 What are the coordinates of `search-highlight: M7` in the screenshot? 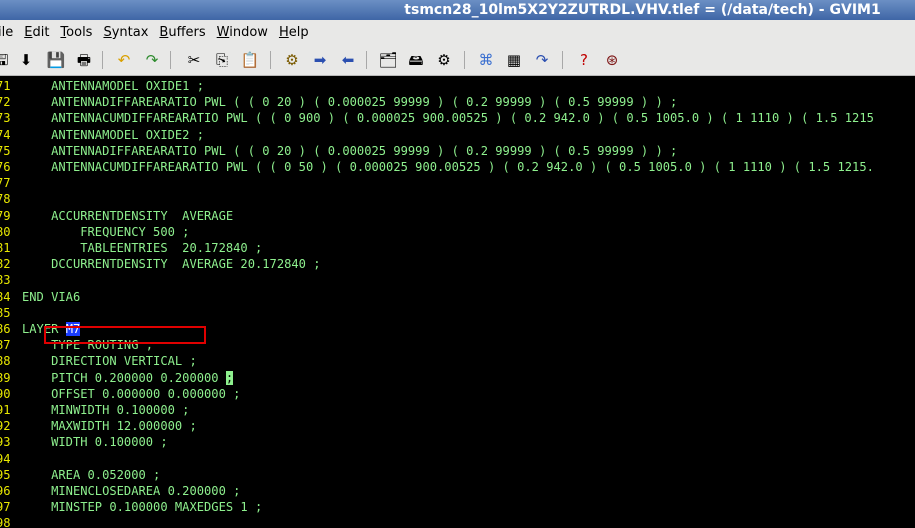 It's located at (73, 329).